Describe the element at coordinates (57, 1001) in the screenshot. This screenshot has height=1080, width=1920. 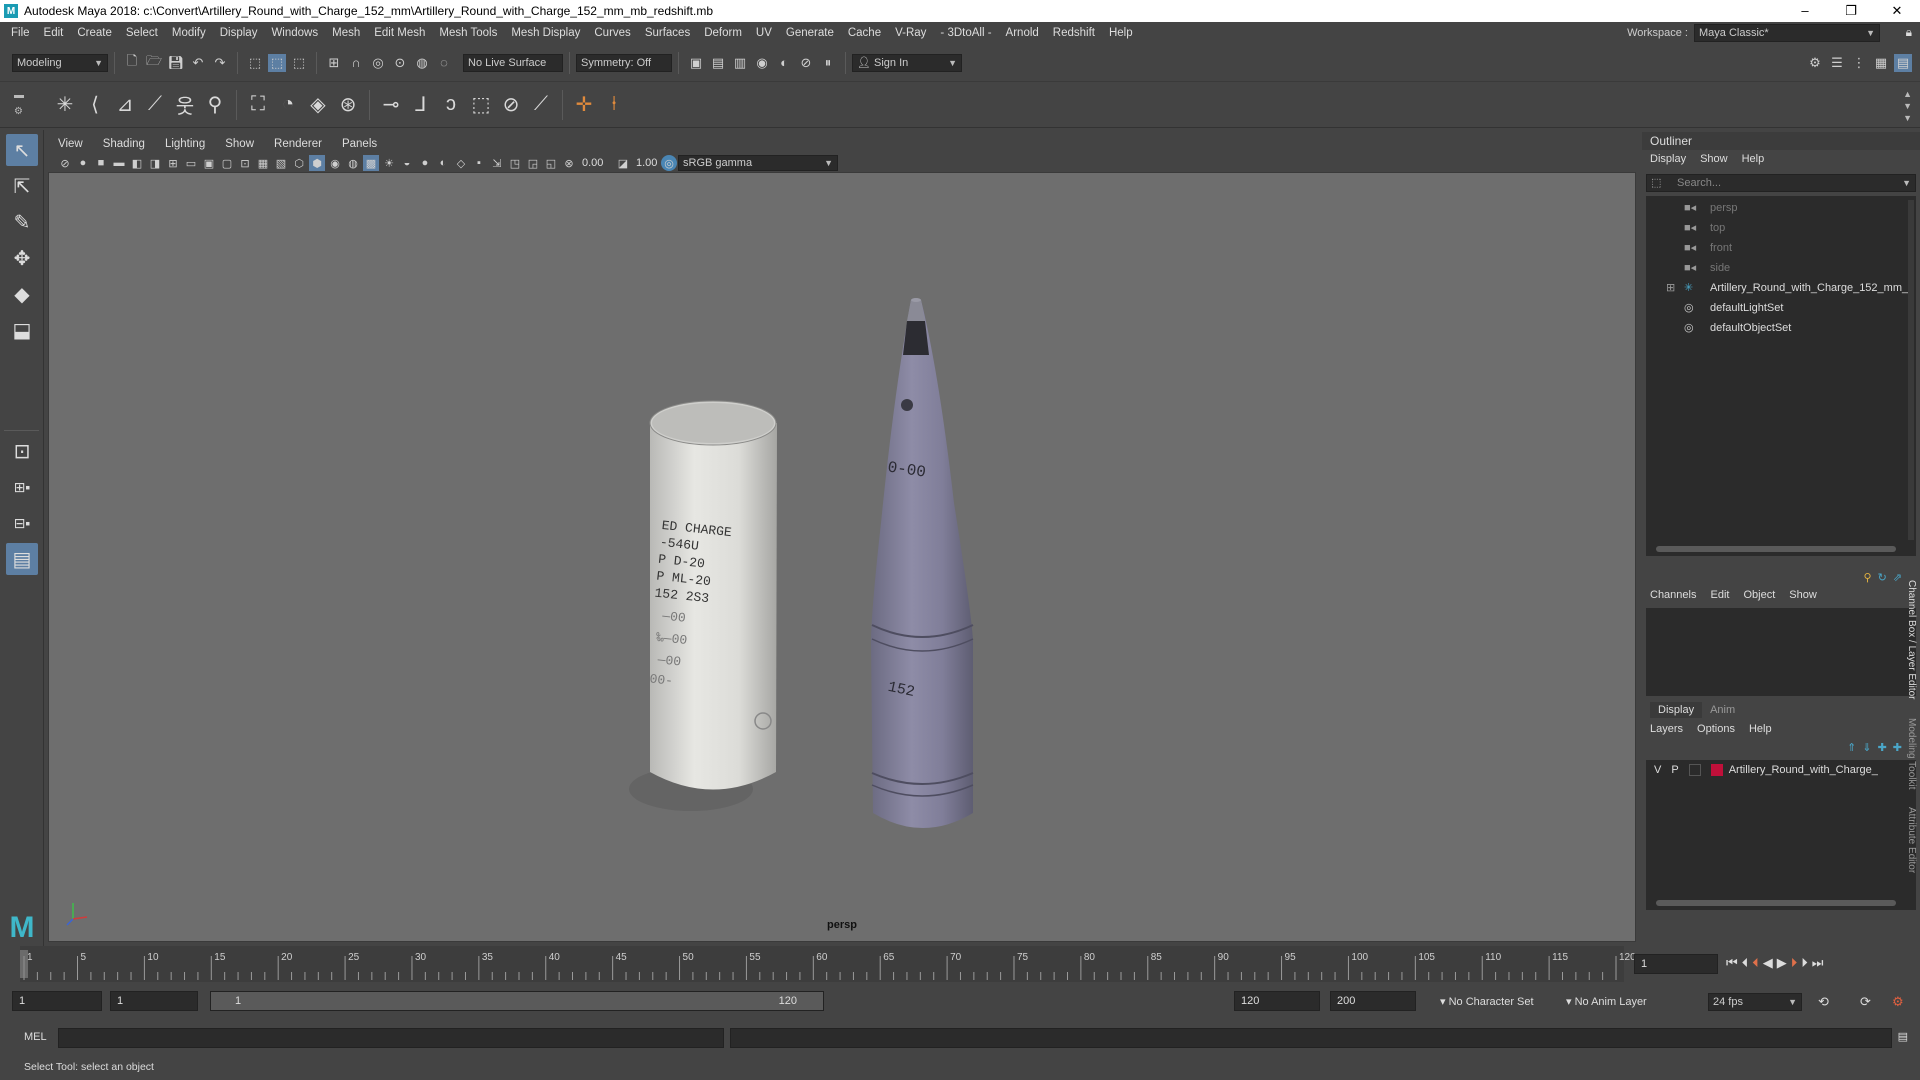
I see `scene-start-field: 1` at that location.